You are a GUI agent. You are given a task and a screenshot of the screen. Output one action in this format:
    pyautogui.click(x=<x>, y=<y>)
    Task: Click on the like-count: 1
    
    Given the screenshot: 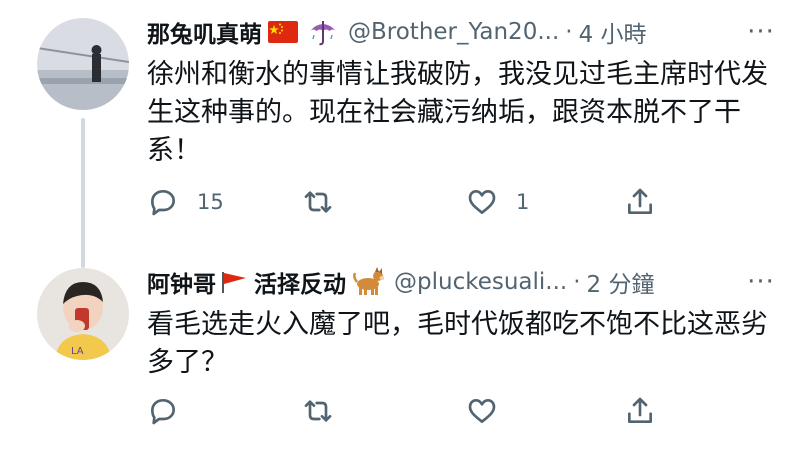 What is the action you would take?
    pyautogui.click(x=523, y=202)
    